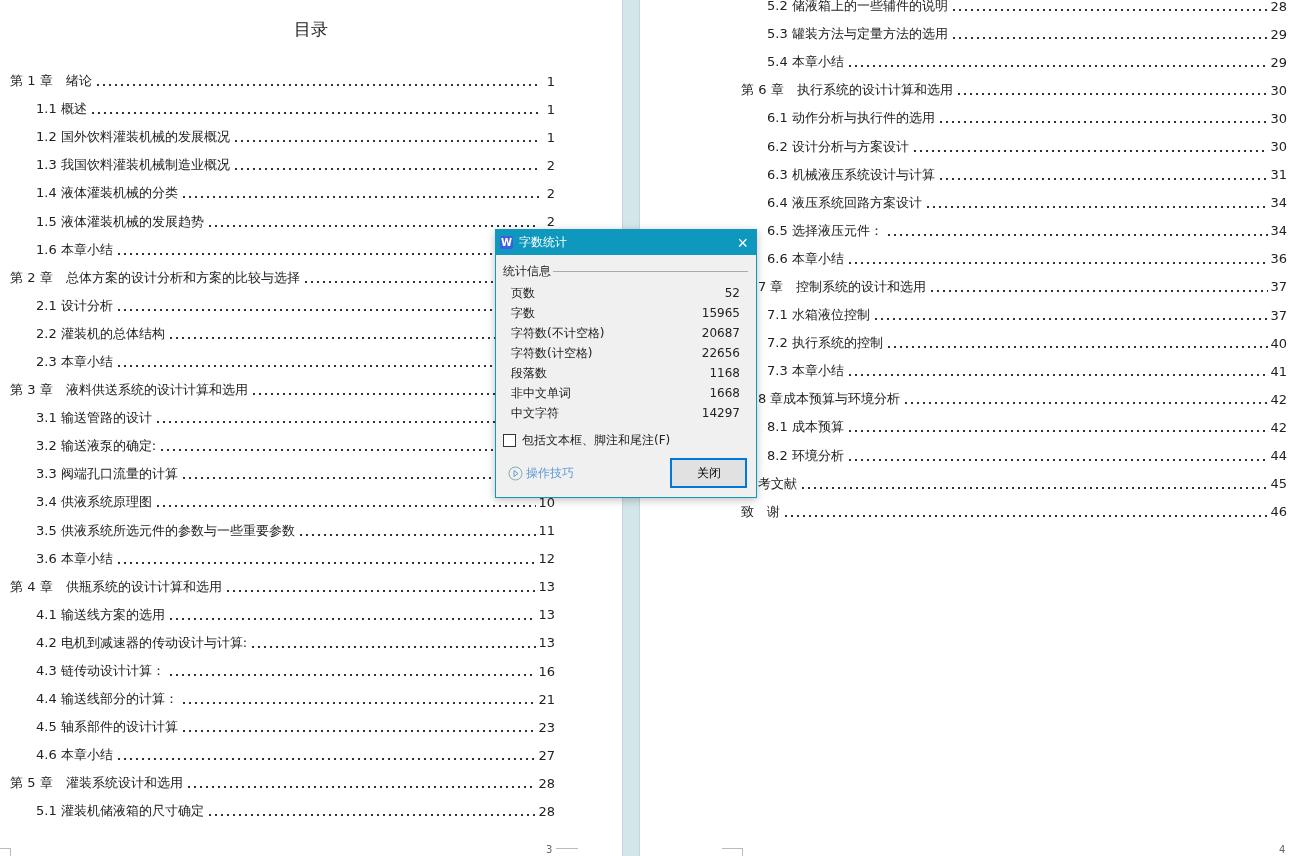 This screenshot has height=856, width=1292. What do you see at coordinates (101, 614) in the screenshot?
I see `toc-entry: 4.1 输送线方案的选用` at bounding box center [101, 614].